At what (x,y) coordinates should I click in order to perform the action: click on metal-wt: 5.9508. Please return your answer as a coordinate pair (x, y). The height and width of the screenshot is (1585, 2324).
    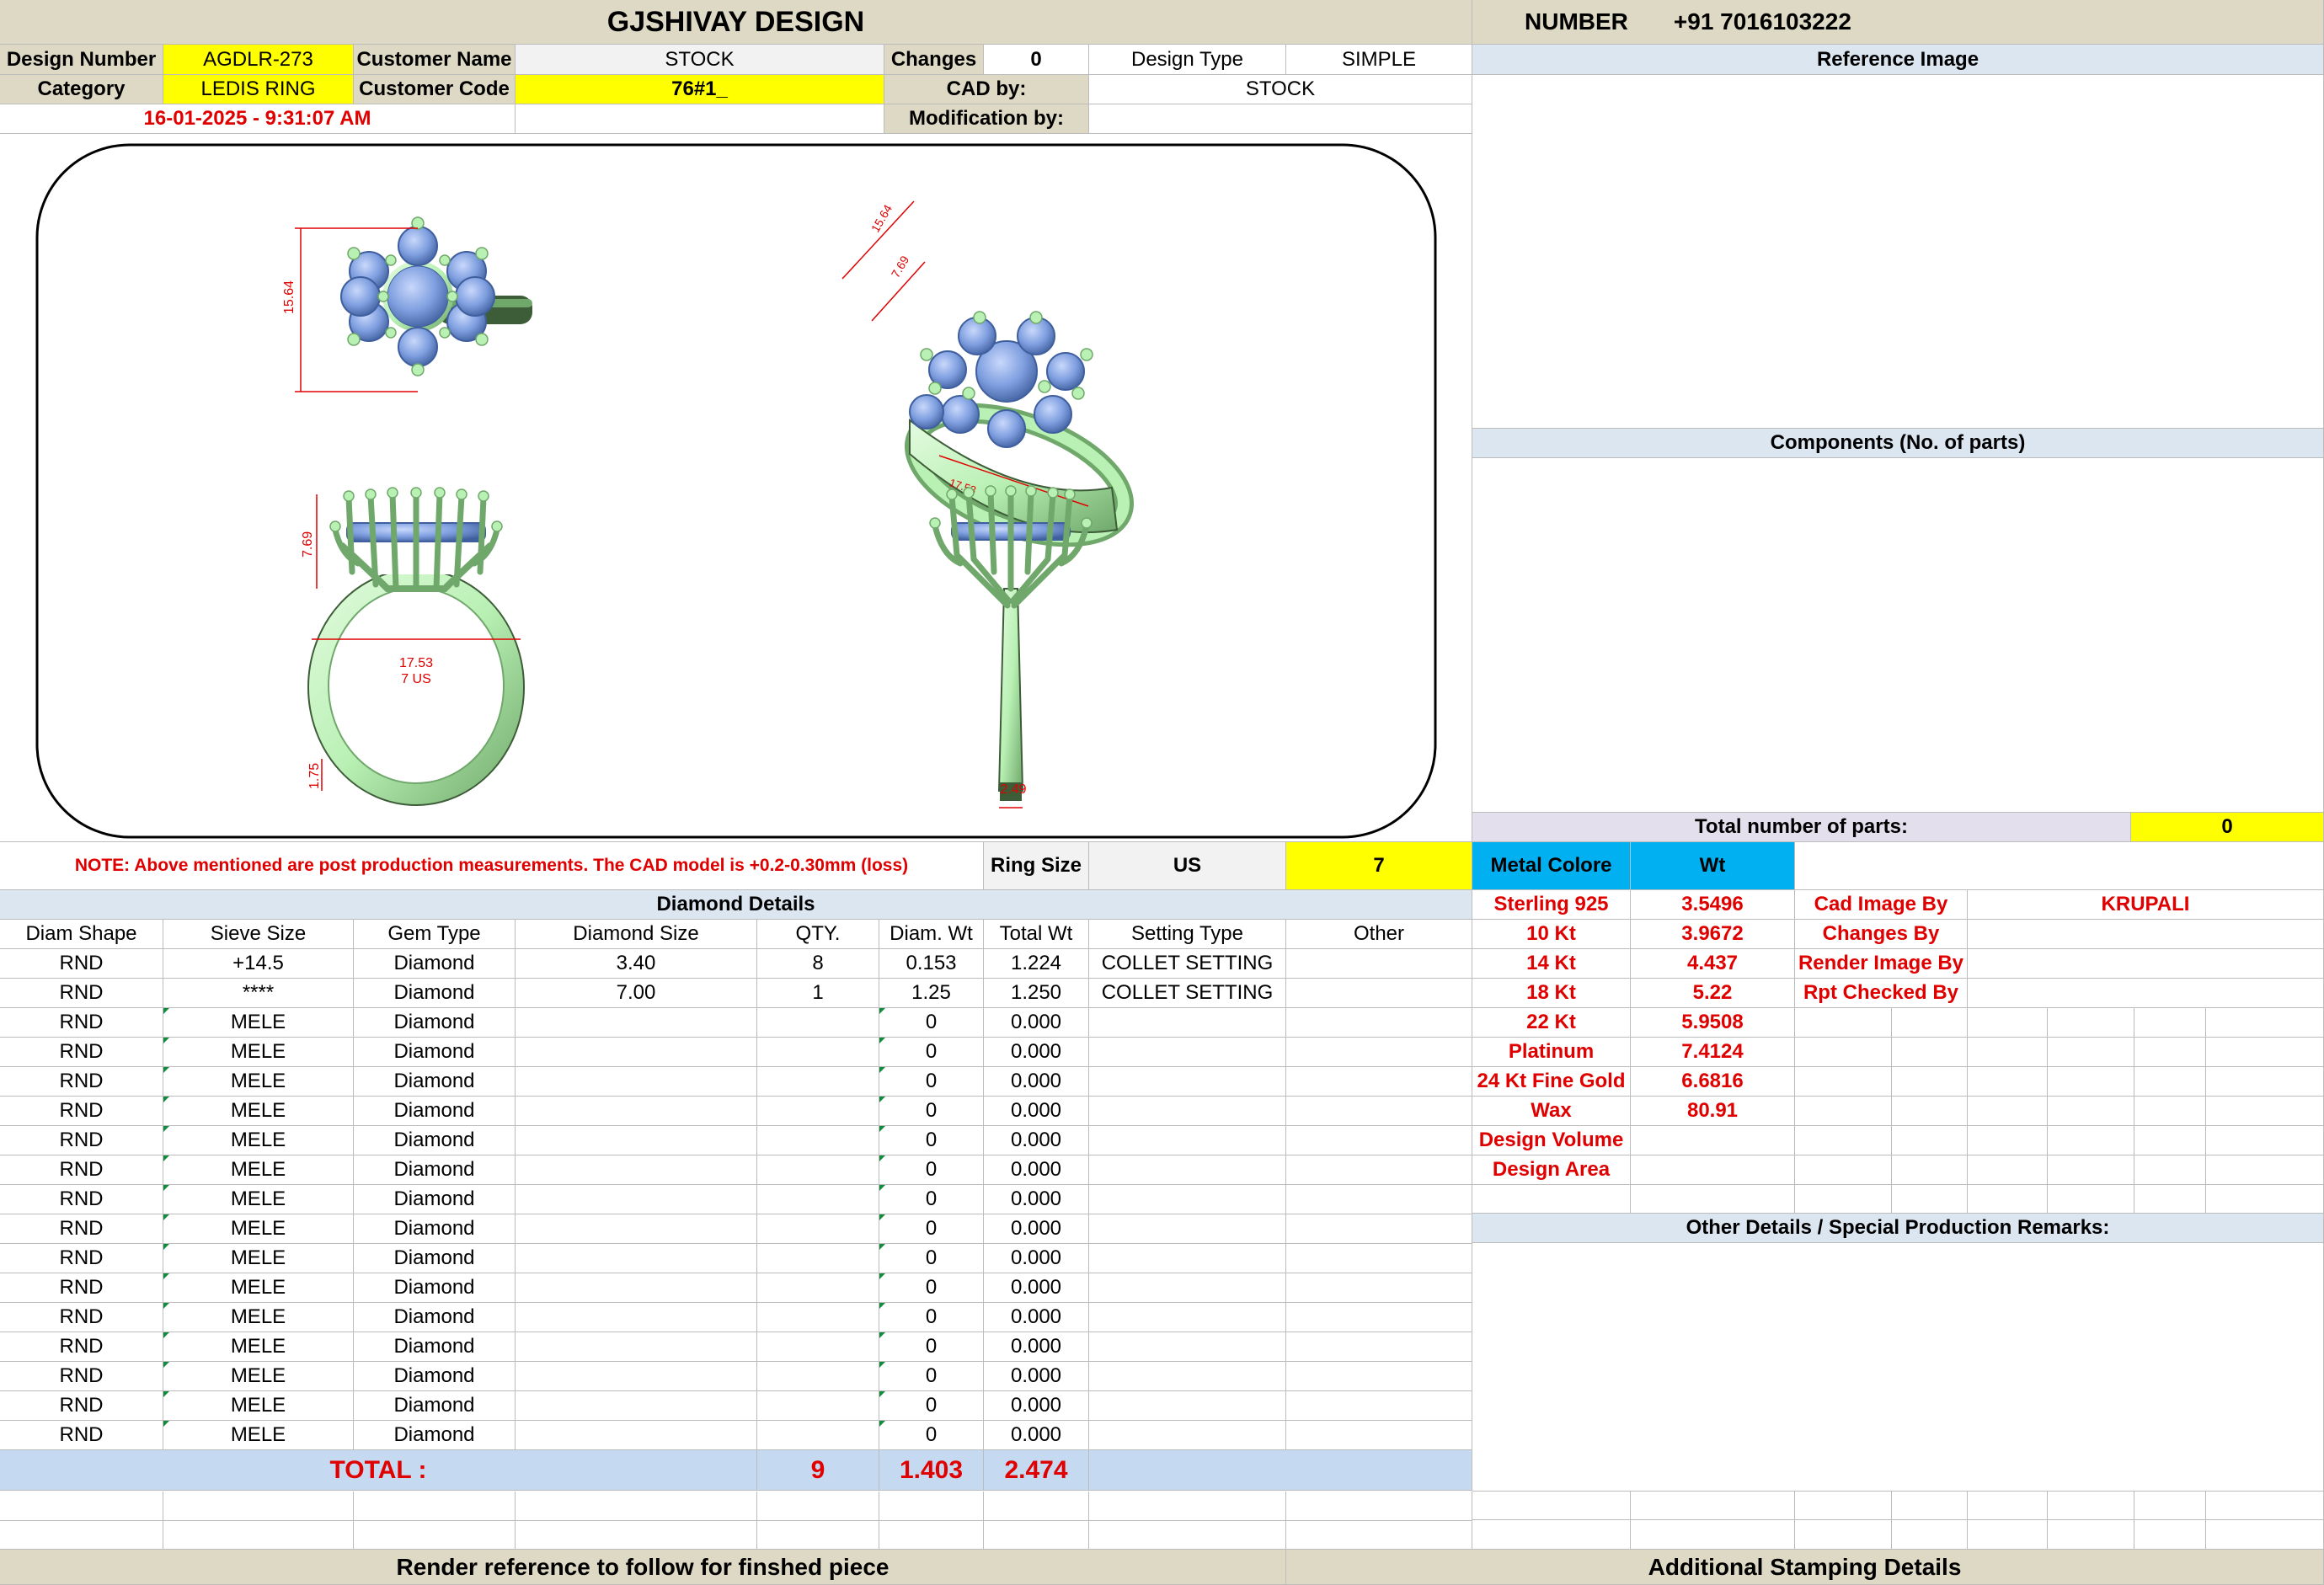
    Looking at the image, I should click on (1713, 1023).